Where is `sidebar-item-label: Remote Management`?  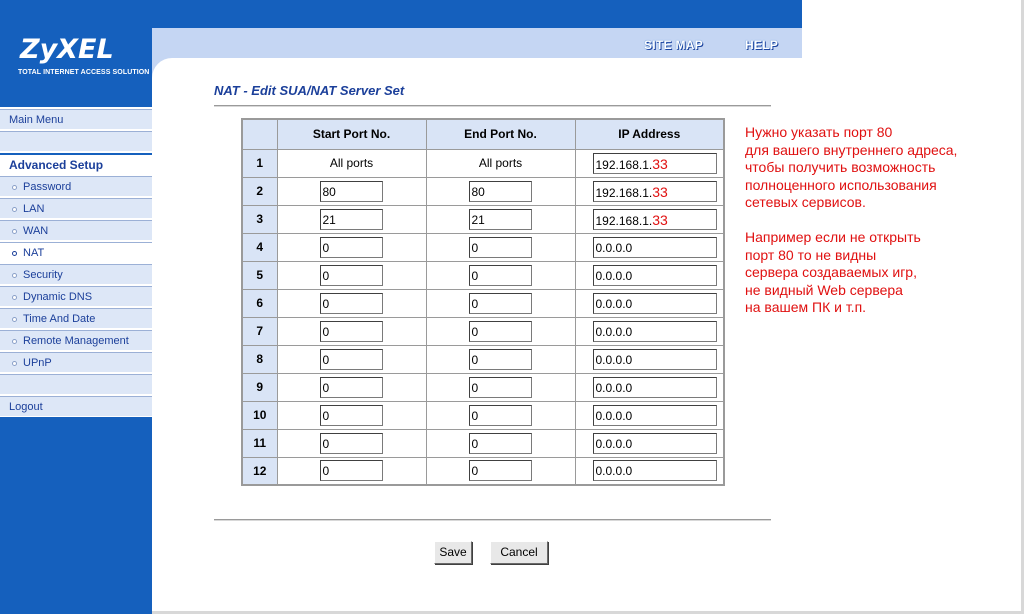
sidebar-item-label: Remote Management is located at coordinates (76, 341).